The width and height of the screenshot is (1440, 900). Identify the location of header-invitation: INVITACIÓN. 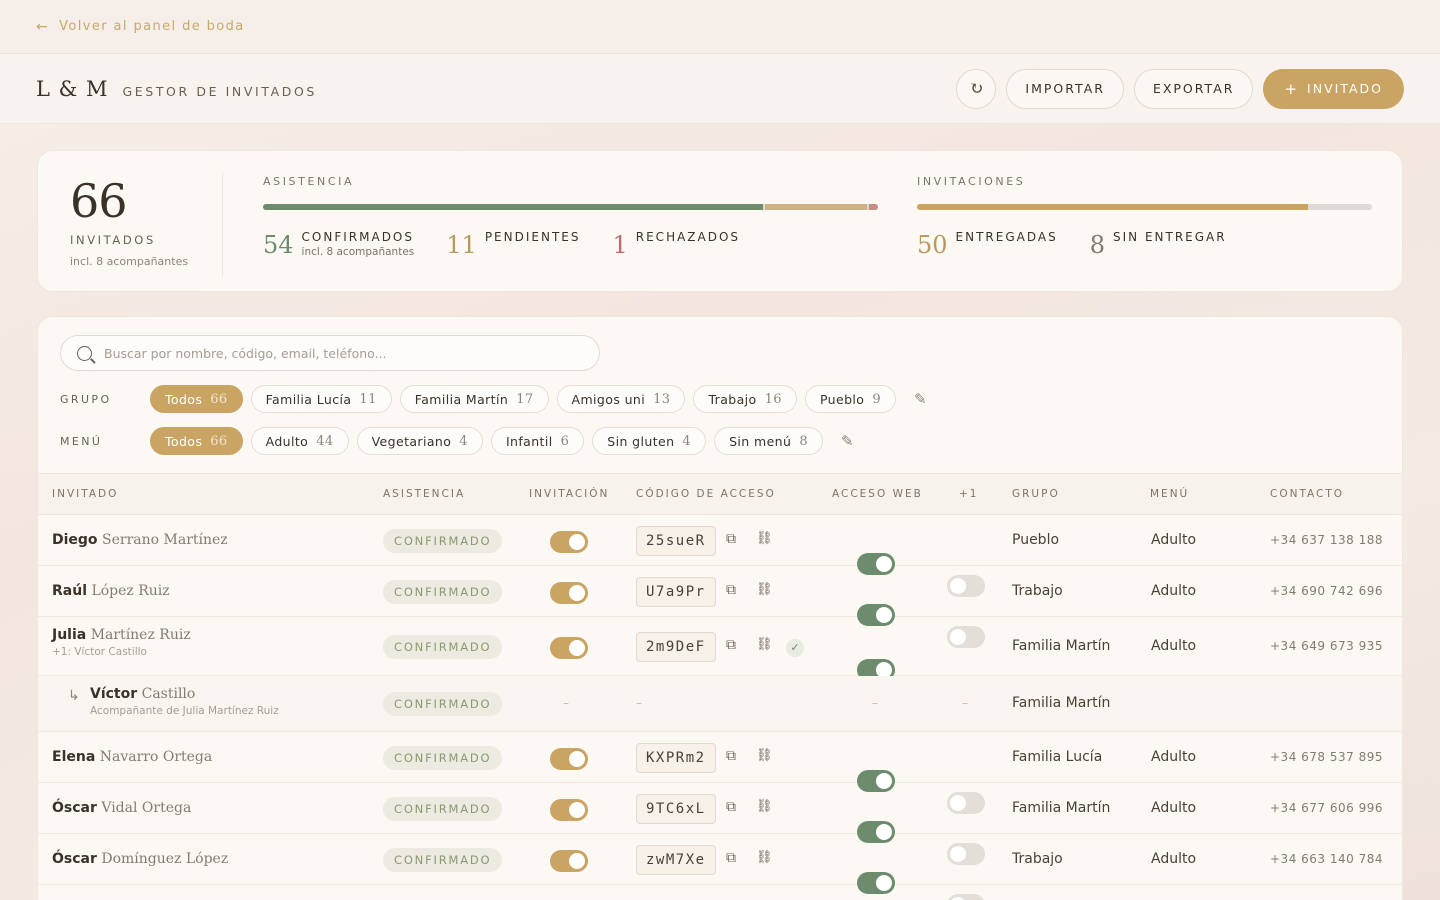
(569, 494).